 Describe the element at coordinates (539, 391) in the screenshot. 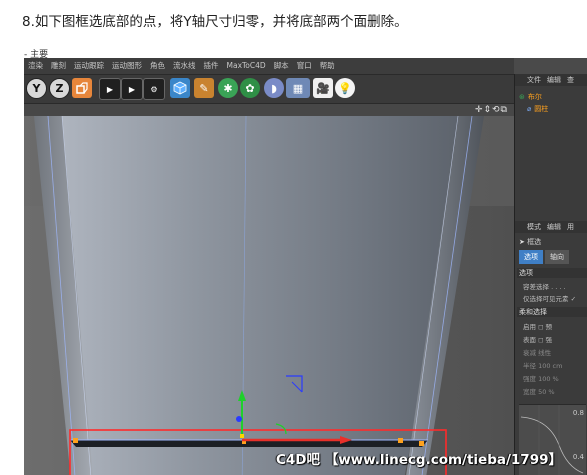

I see `soft-width-field: 宽度 50 %` at that location.